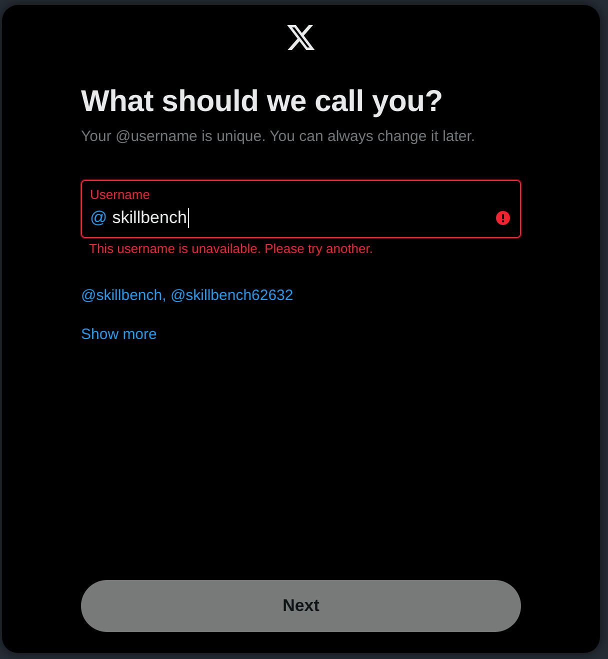 This screenshot has width=608, height=659. What do you see at coordinates (301, 209) in the screenshot?
I see `username-field: Username @ skillbench` at bounding box center [301, 209].